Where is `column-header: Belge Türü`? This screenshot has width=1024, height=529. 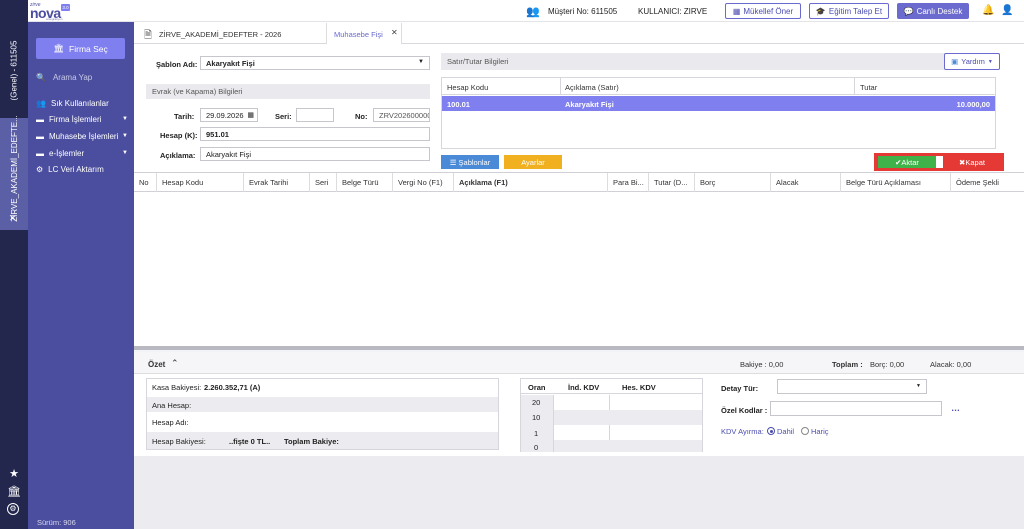
column-header: Belge Türü is located at coordinates (365, 182).